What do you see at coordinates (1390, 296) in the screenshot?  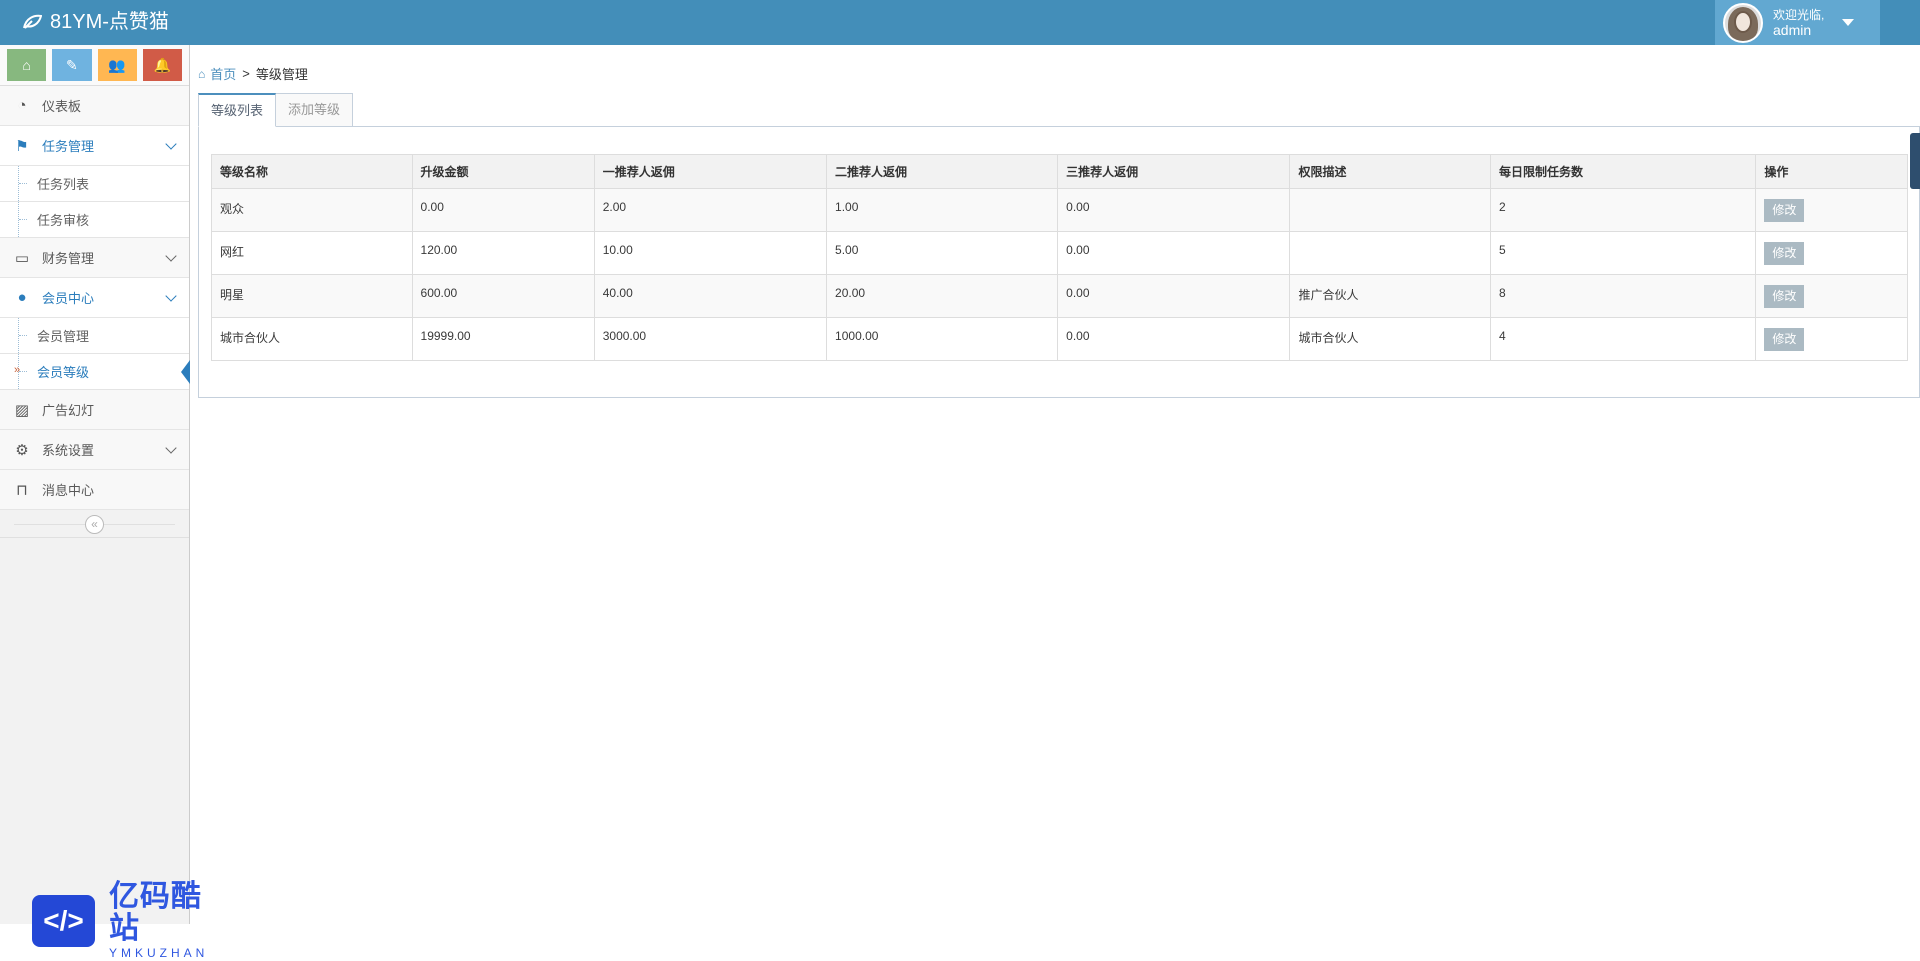 I see `table-cell: 推广合伙人` at bounding box center [1390, 296].